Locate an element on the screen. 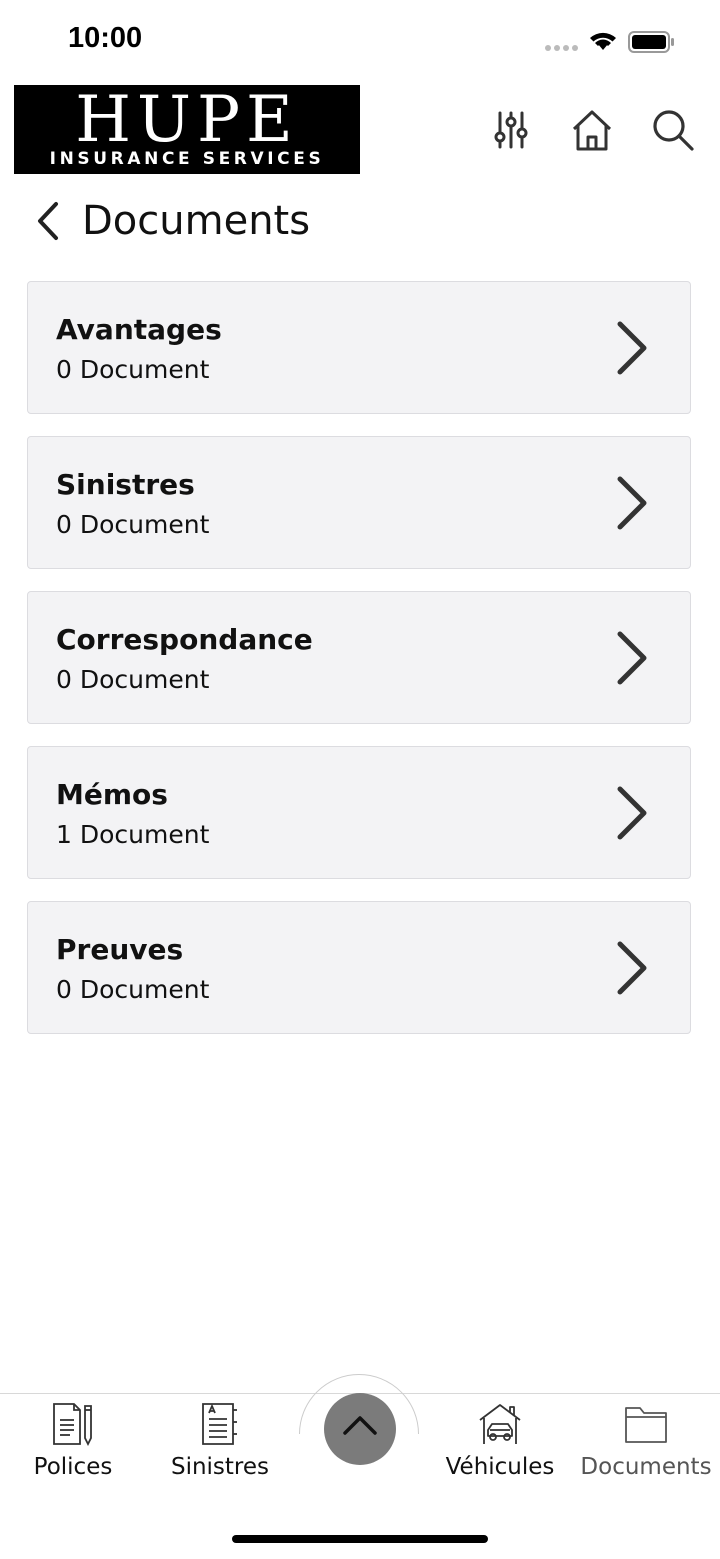 This screenshot has width=720, height=1559. tab-sinistres: Sinistres is located at coordinates (220, 1447).